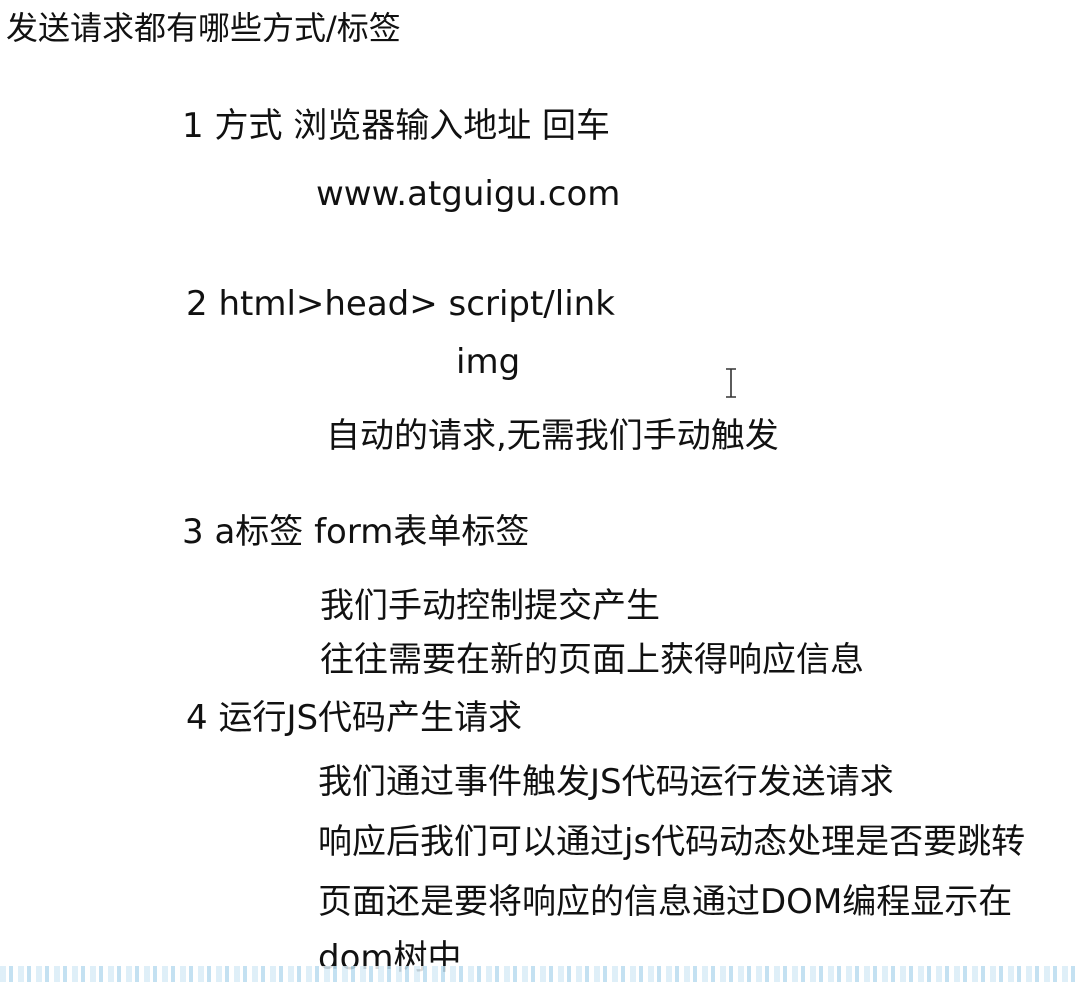 This screenshot has width=1077, height=982. I want to click on page-title: 发送请求都有哪些方式/标签, so click(203, 28).